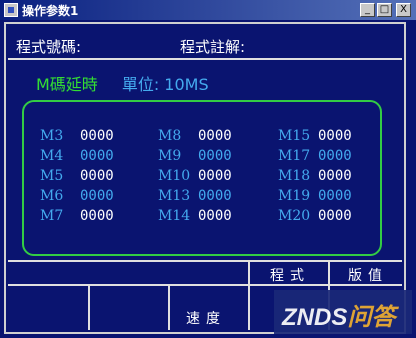 The image size is (416, 338). I want to click on mcode-label: M18, so click(294, 176).